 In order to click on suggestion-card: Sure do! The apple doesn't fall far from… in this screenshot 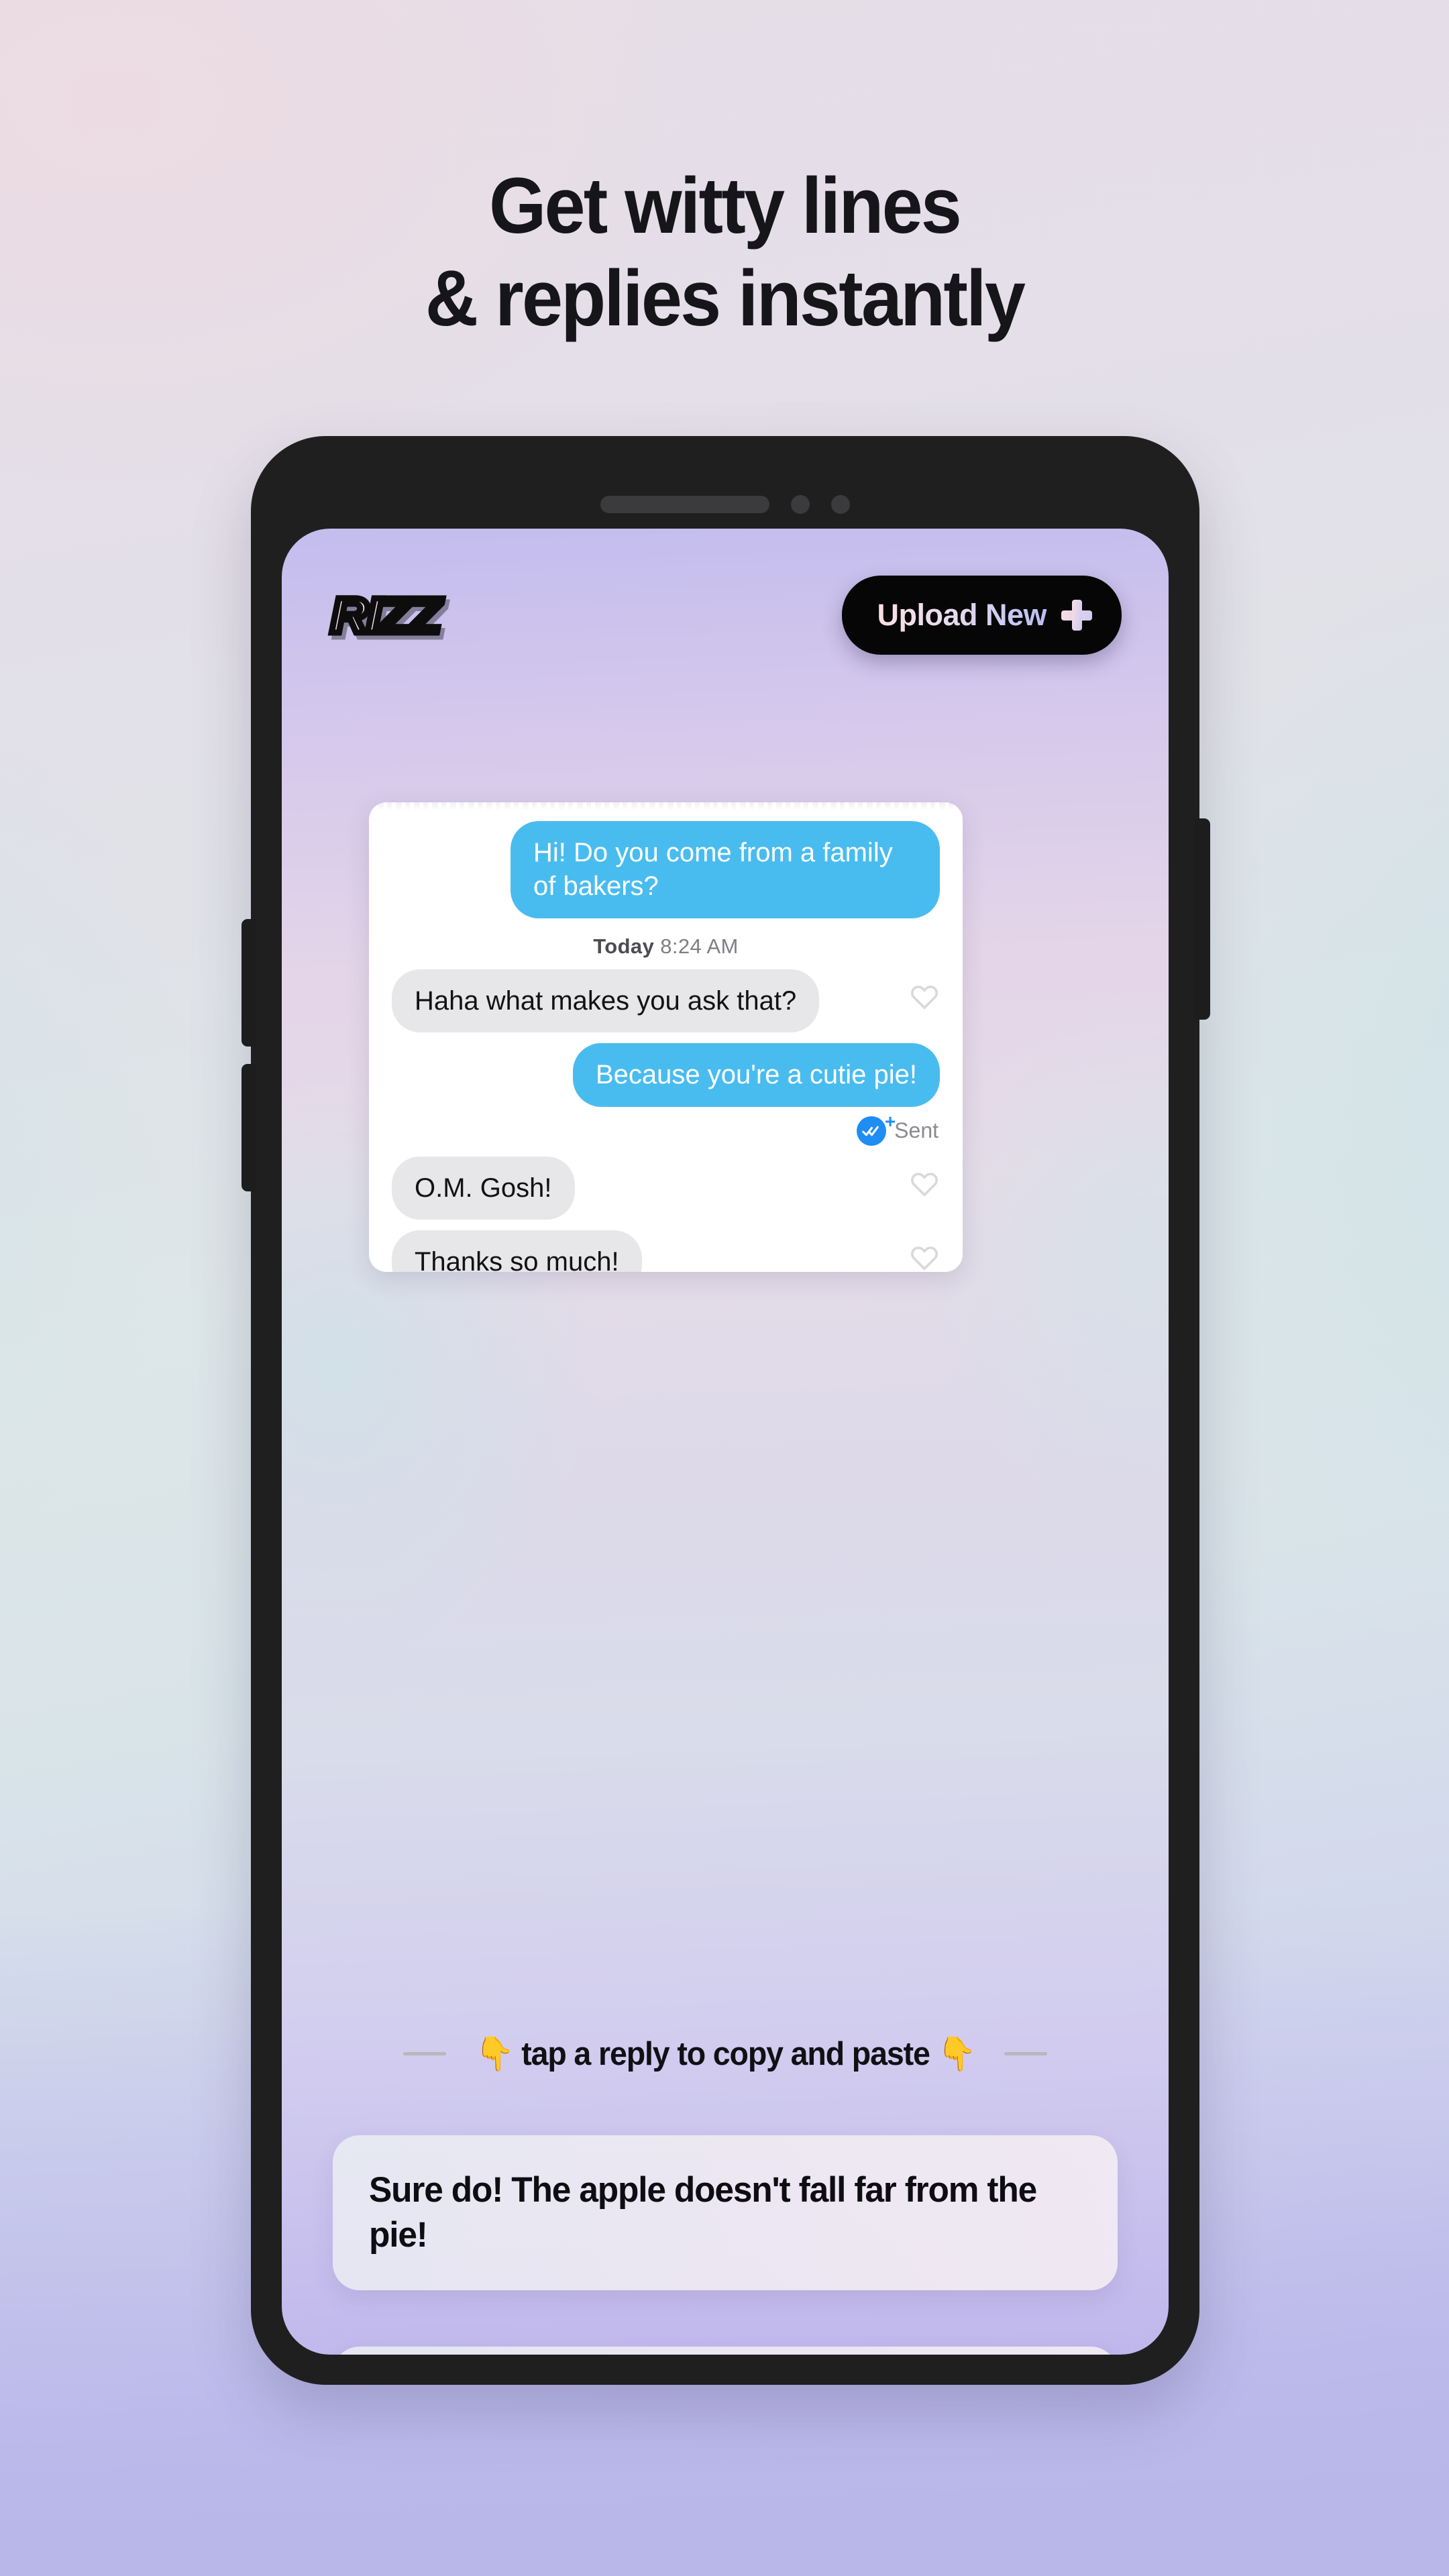, I will do `click(725, 2212)`.